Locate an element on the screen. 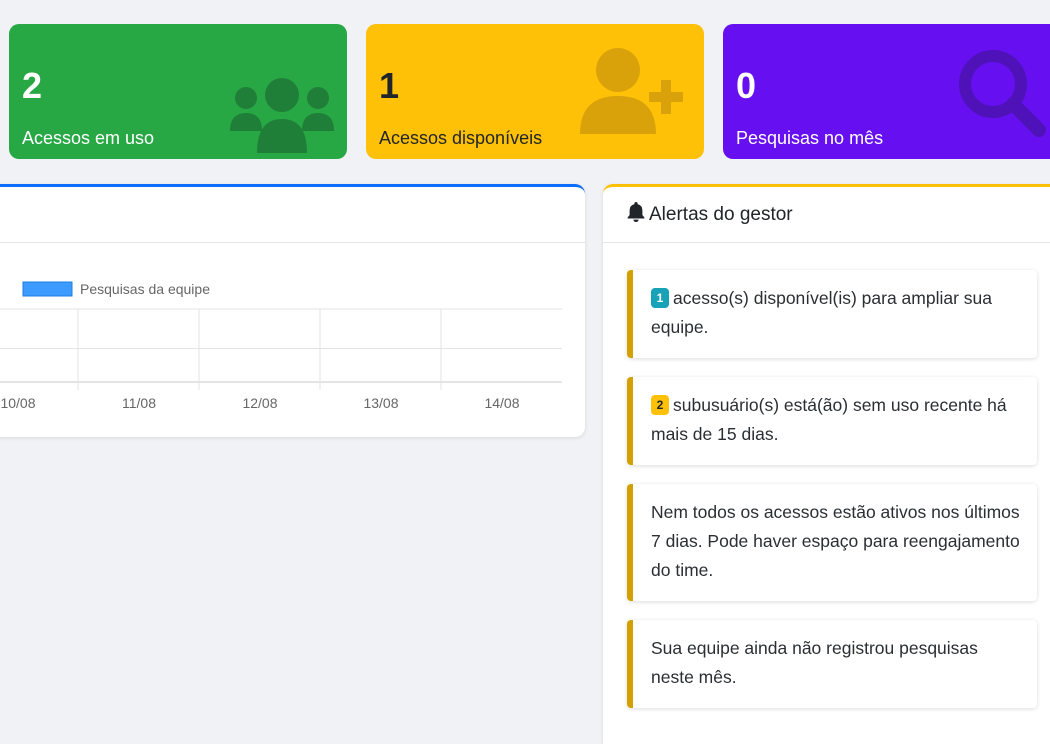 This screenshot has height=744, width=1050. stat-value: 1 is located at coordinates (389, 85).